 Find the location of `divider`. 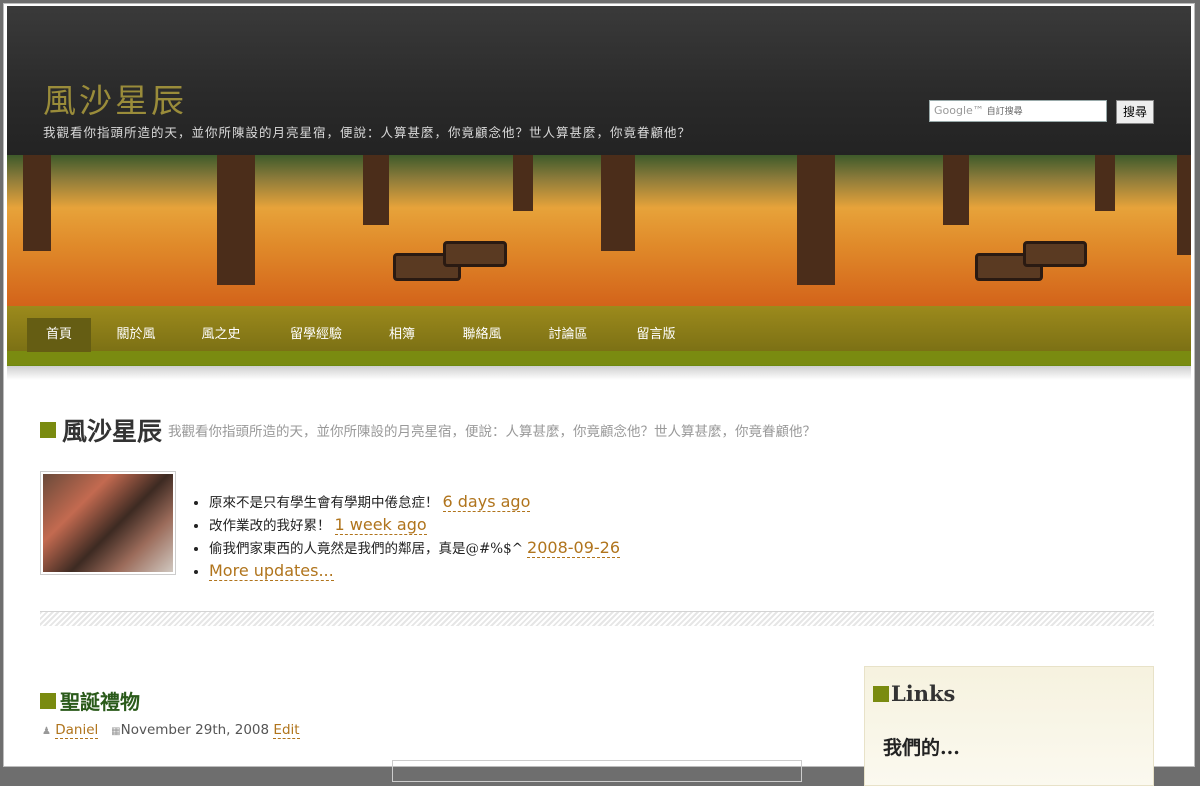

divider is located at coordinates (597, 618).